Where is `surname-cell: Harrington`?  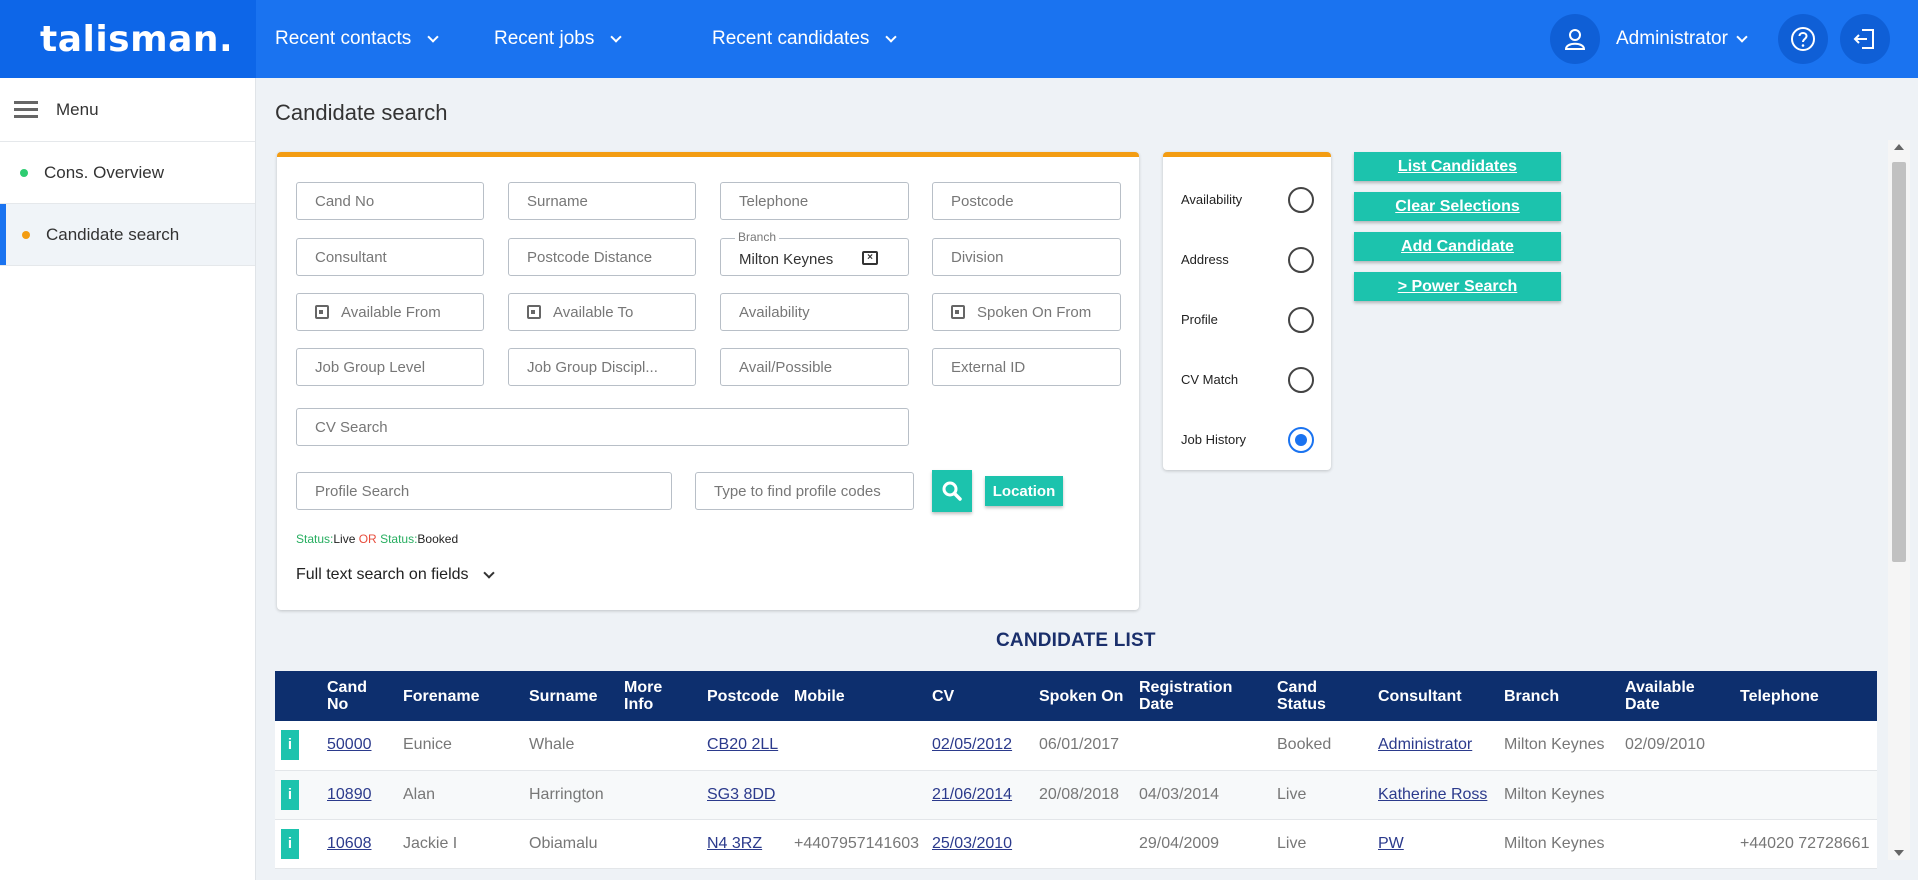 surname-cell: Harrington is located at coordinates (570, 795).